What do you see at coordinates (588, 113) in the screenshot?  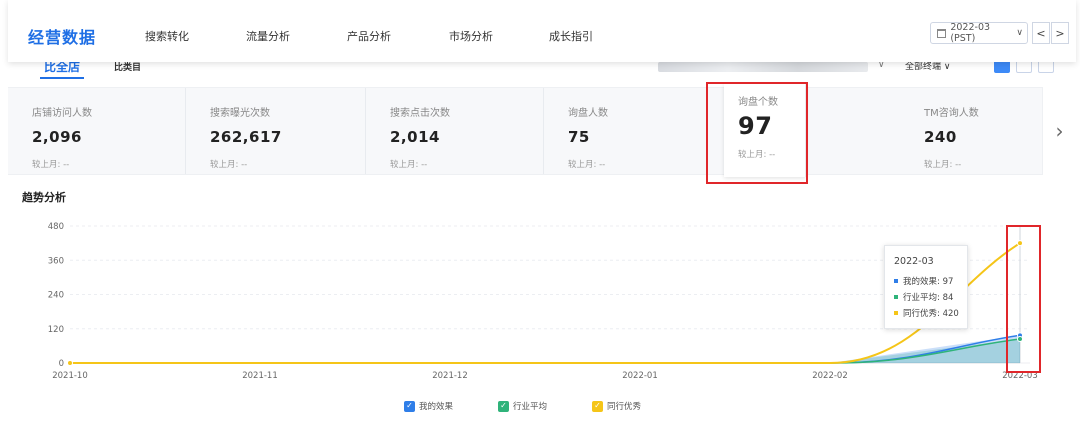 I see `kpi-label: 询盘人数` at bounding box center [588, 113].